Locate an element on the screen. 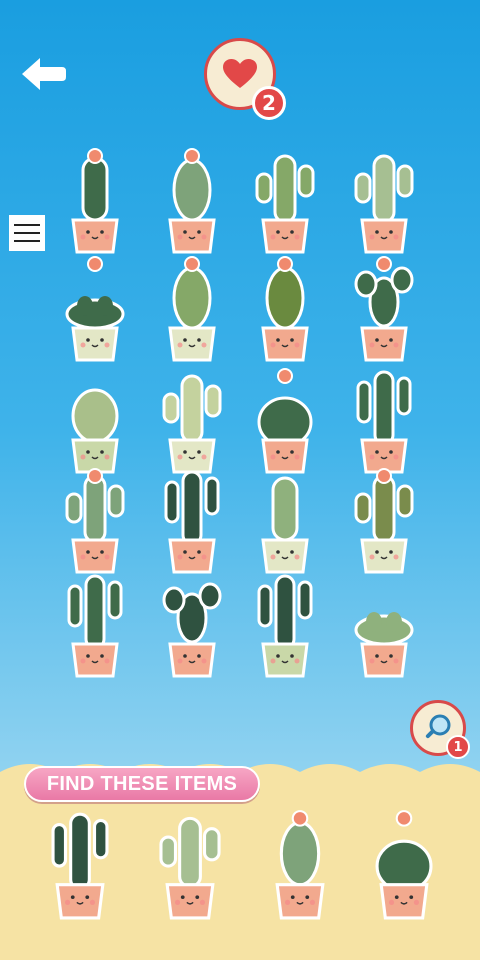 The width and height of the screenshot is (480, 960). hint-count-badge: 1 is located at coordinates (458, 747).